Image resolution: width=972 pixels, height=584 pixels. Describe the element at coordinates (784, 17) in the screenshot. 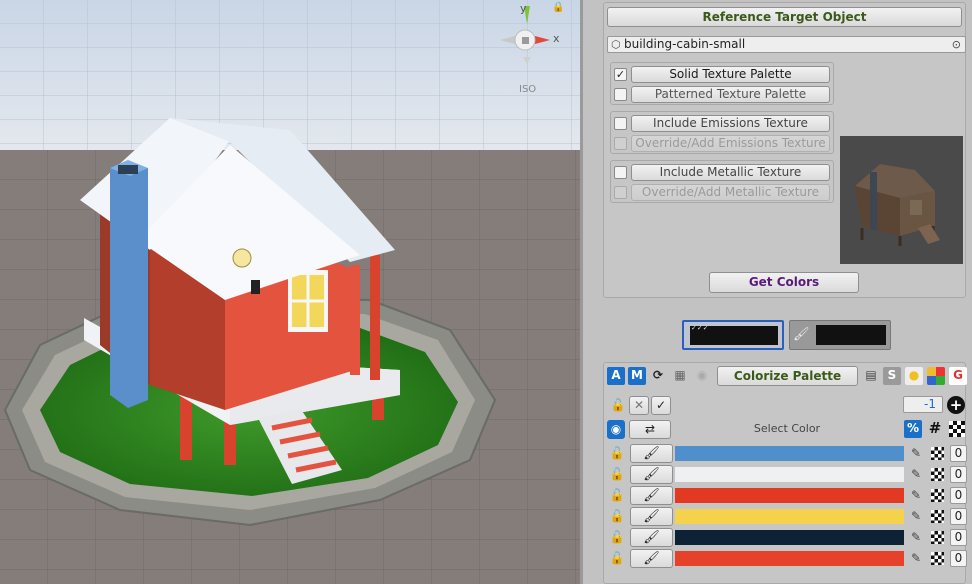

I see `reference-target-header: Reference Target Object` at that location.